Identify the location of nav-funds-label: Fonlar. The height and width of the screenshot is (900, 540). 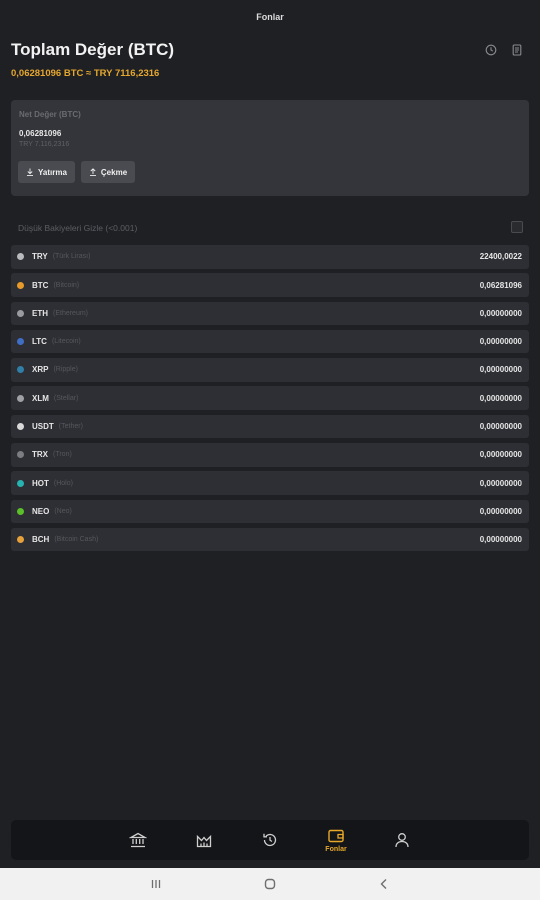
(336, 849).